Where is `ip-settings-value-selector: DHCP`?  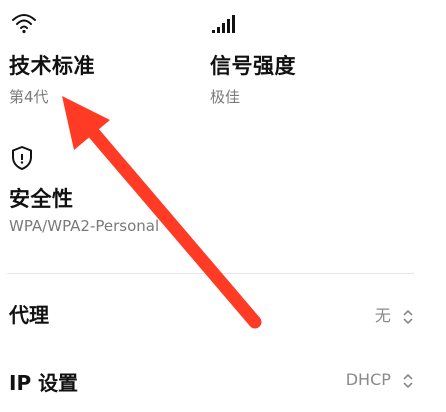 ip-settings-value-selector: DHCP is located at coordinates (380, 380).